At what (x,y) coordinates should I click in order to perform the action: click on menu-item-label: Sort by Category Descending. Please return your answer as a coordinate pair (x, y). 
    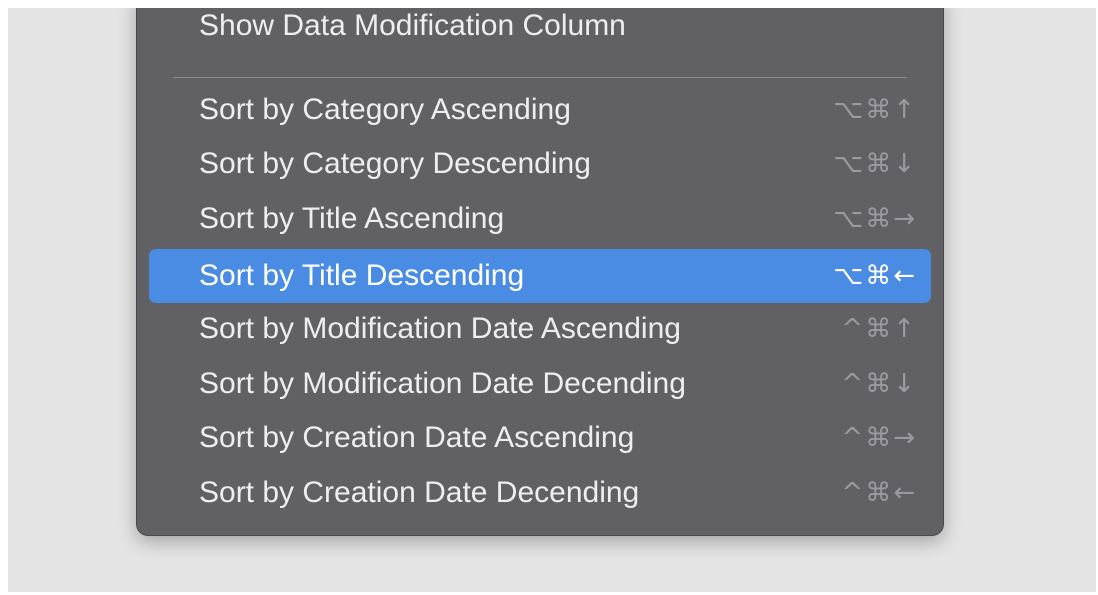
    Looking at the image, I should click on (395, 163).